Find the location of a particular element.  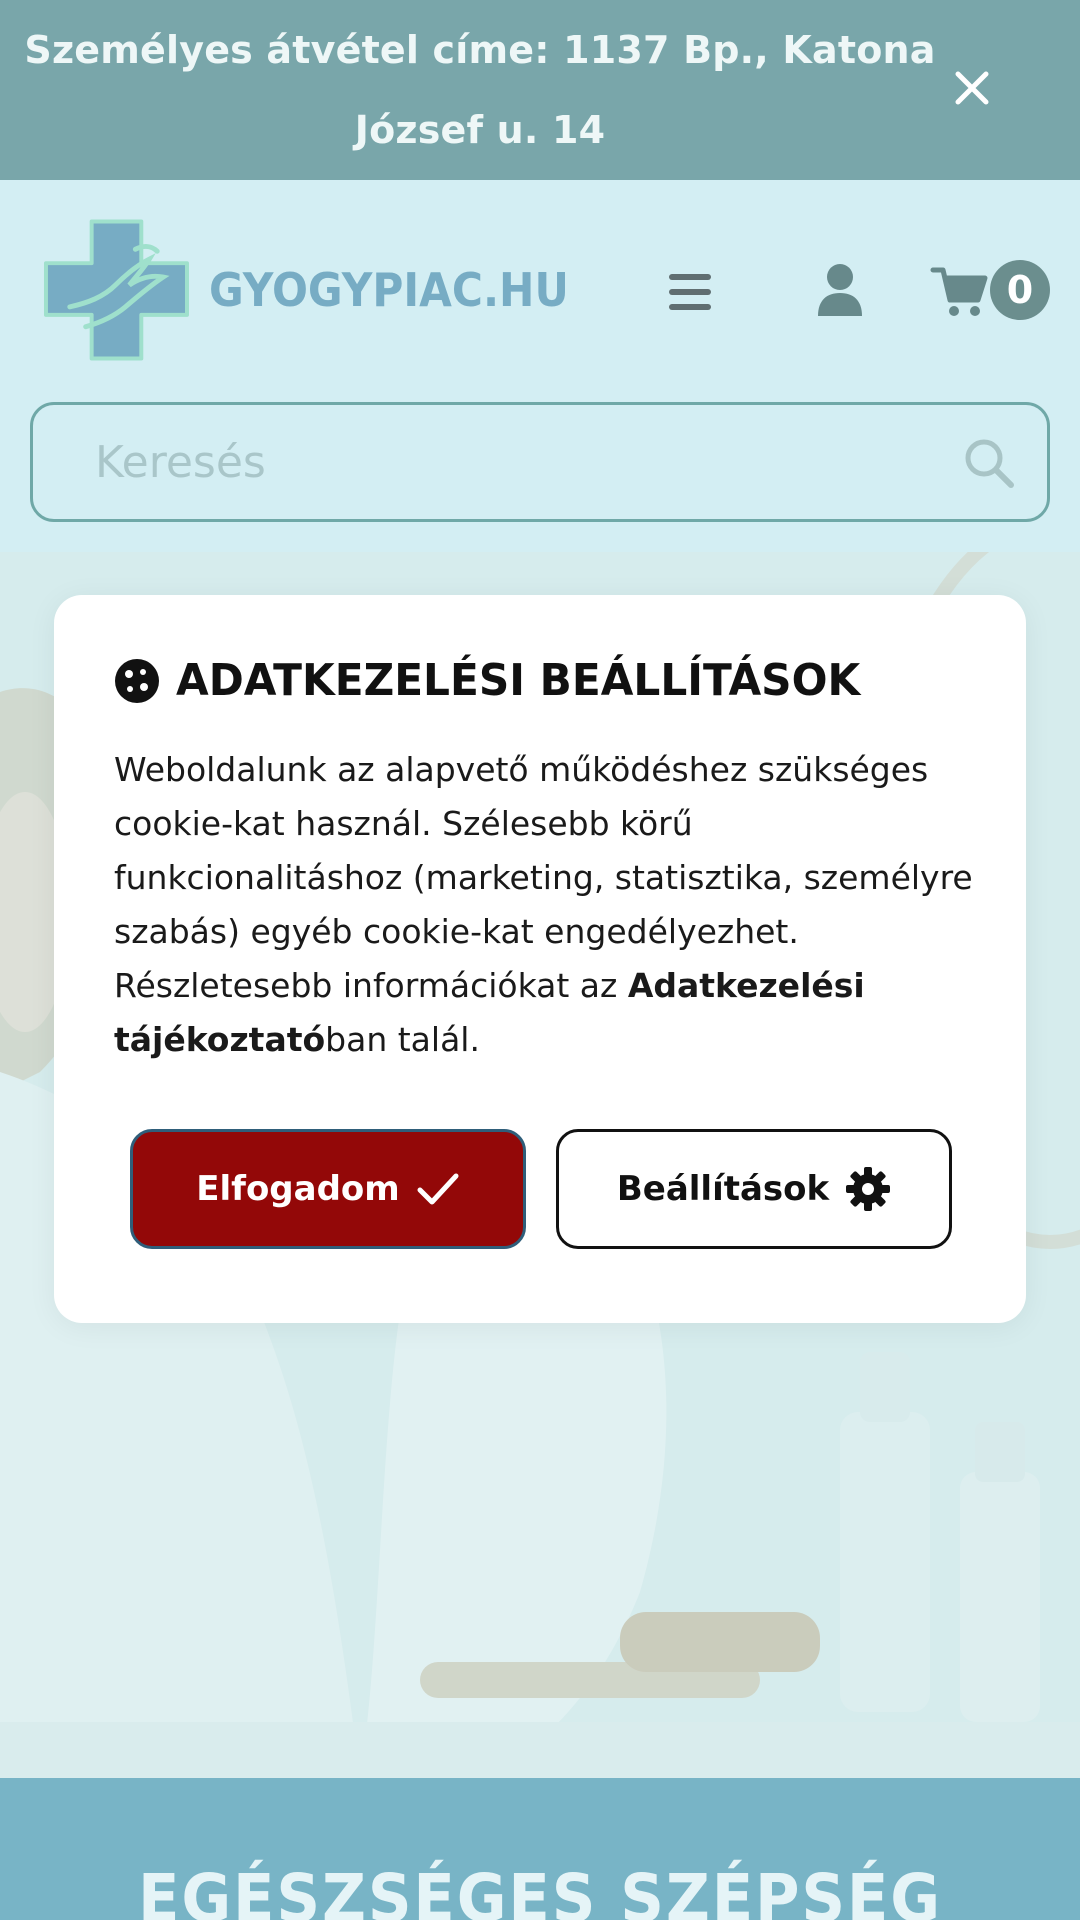

cart-button: 0 is located at coordinates (995, 291).